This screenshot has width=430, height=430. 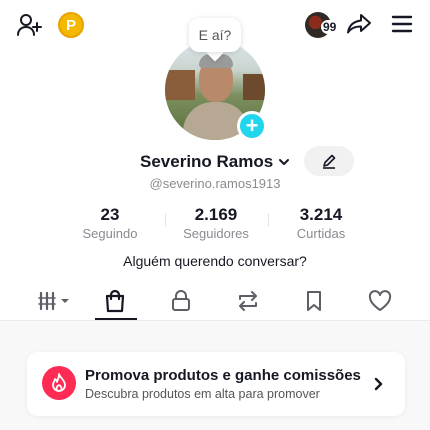 What do you see at coordinates (29, 25) in the screenshot?
I see `add-user-icon` at bounding box center [29, 25].